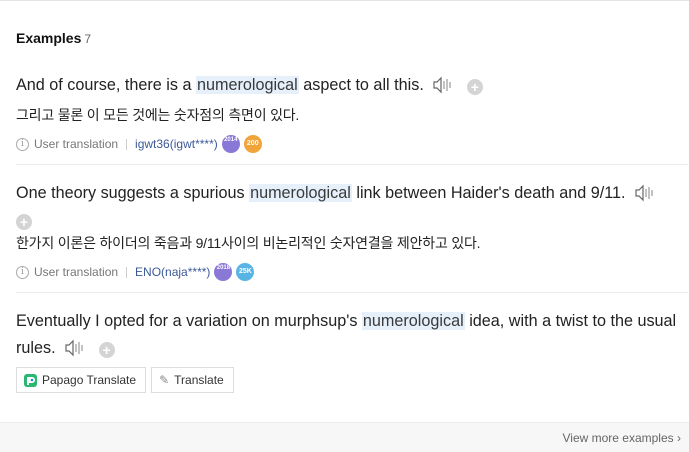 The width and height of the screenshot is (689, 452). What do you see at coordinates (106, 85) in the screenshot?
I see `sentence-text: And of course, there is a` at bounding box center [106, 85].